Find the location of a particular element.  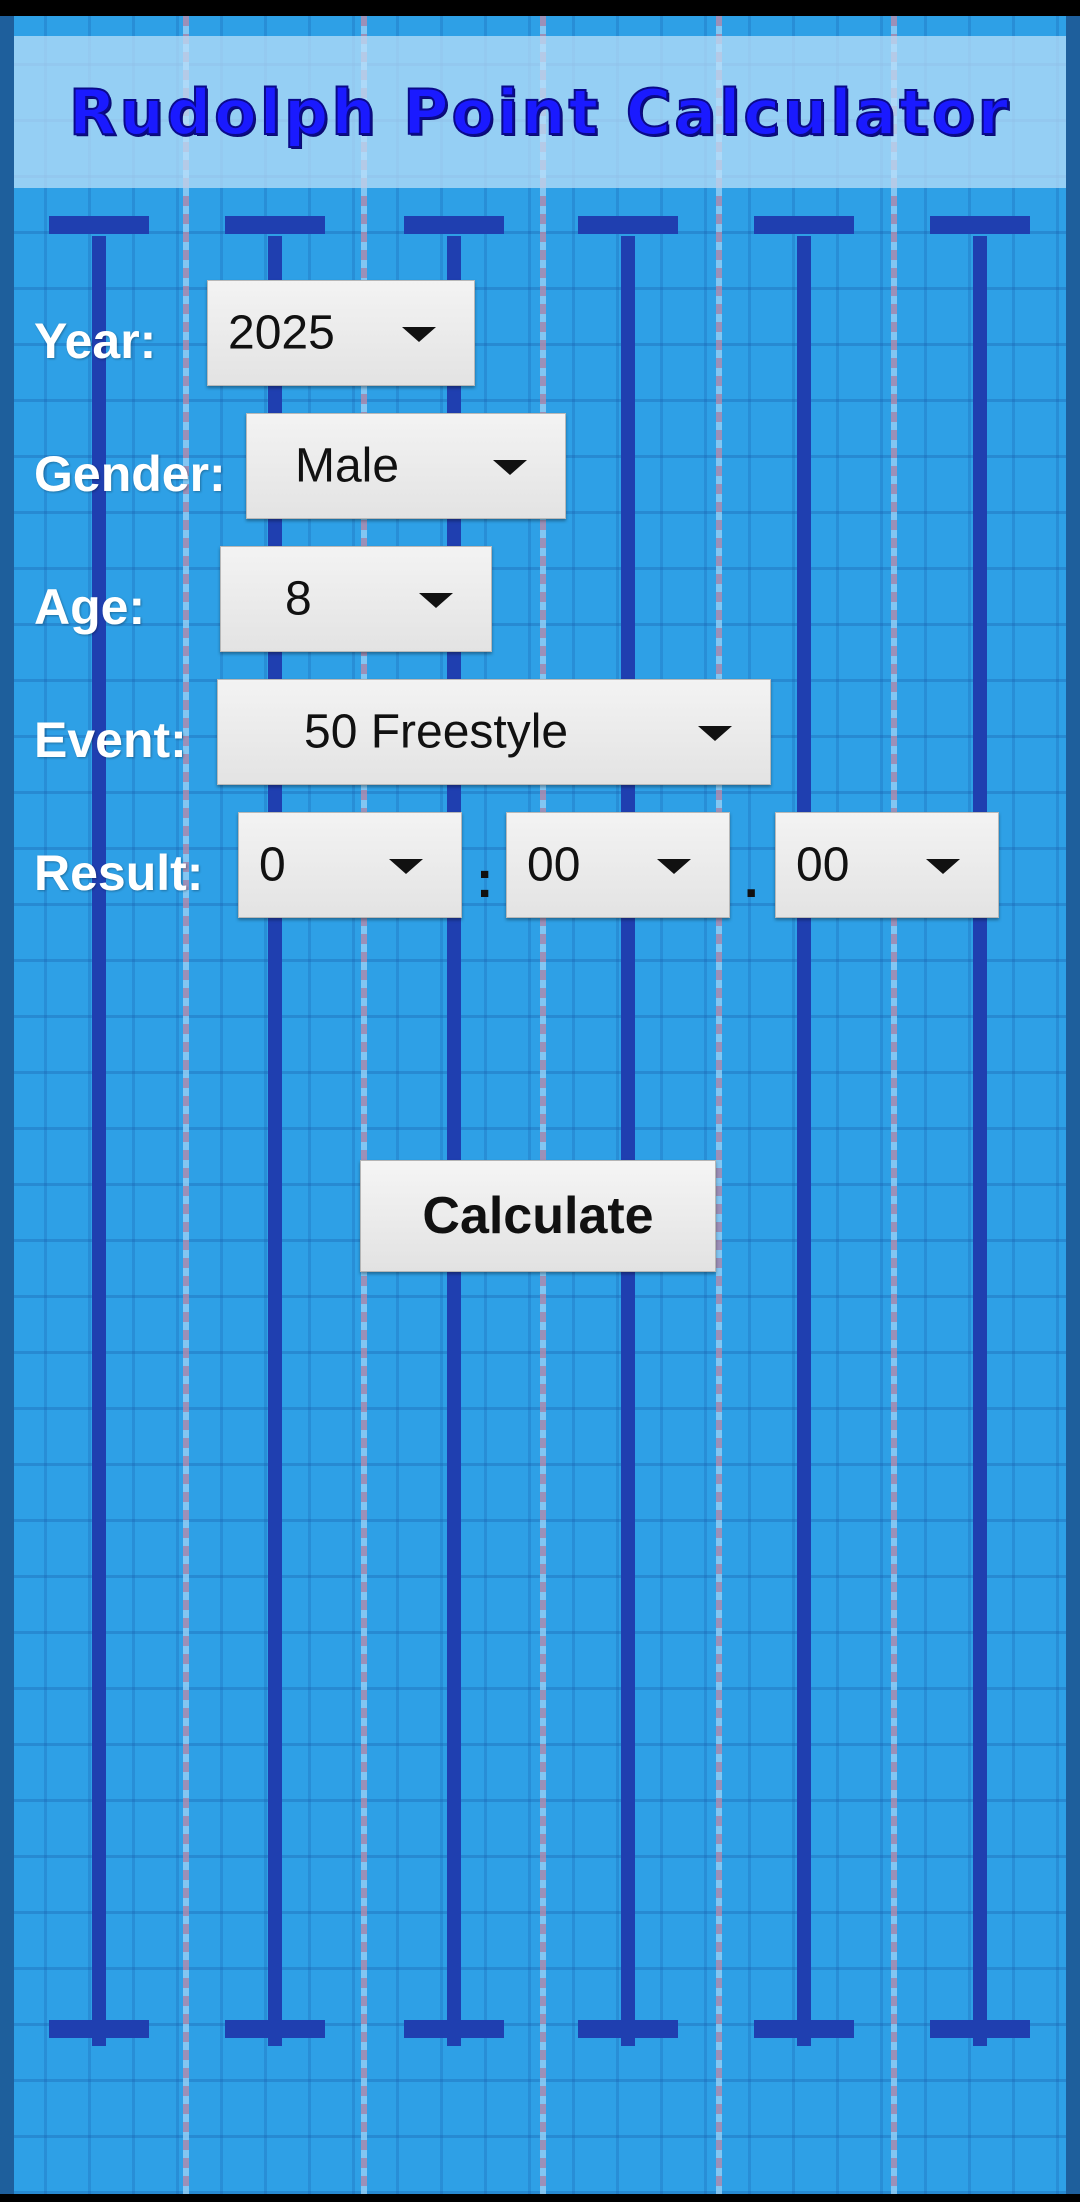

result-minutes-dropdown: 0 is located at coordinates (350, 865).